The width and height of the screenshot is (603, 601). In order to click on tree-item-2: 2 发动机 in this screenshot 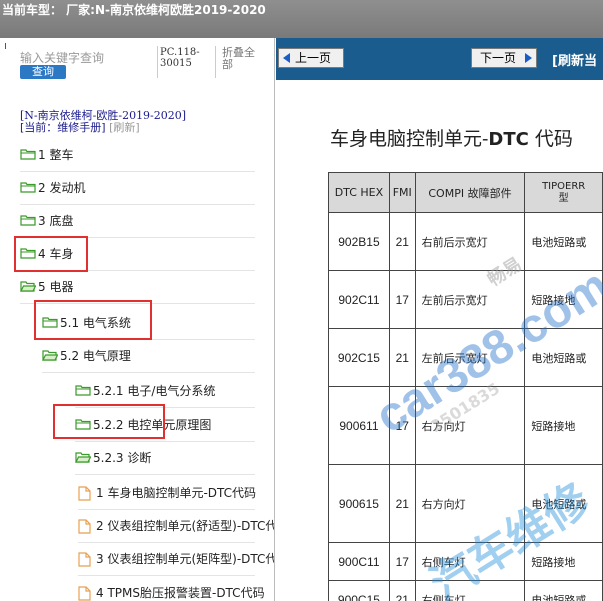, I will do `click(137, 188)`.